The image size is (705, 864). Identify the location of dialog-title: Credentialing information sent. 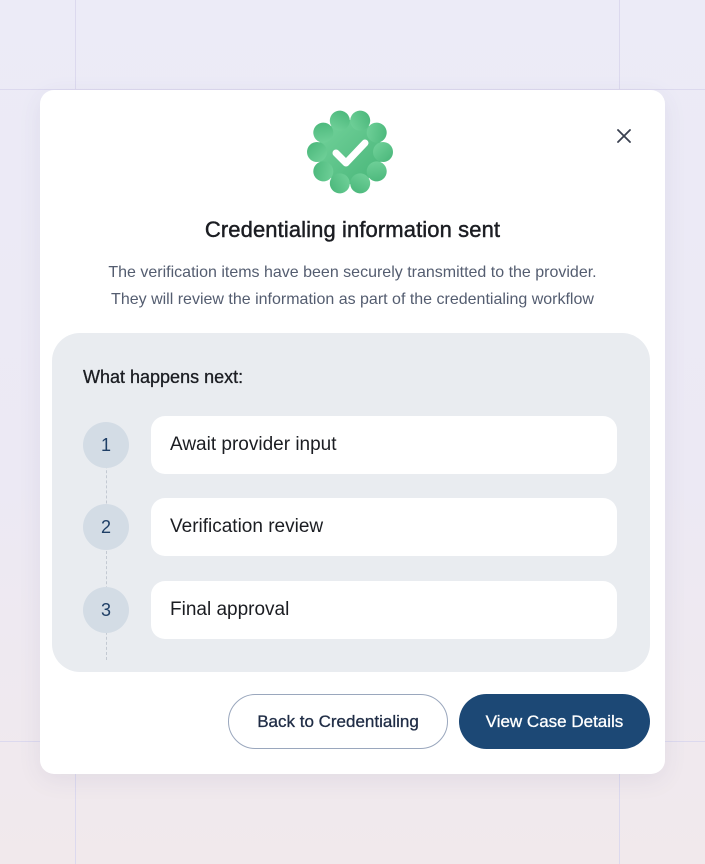
(352, 229).